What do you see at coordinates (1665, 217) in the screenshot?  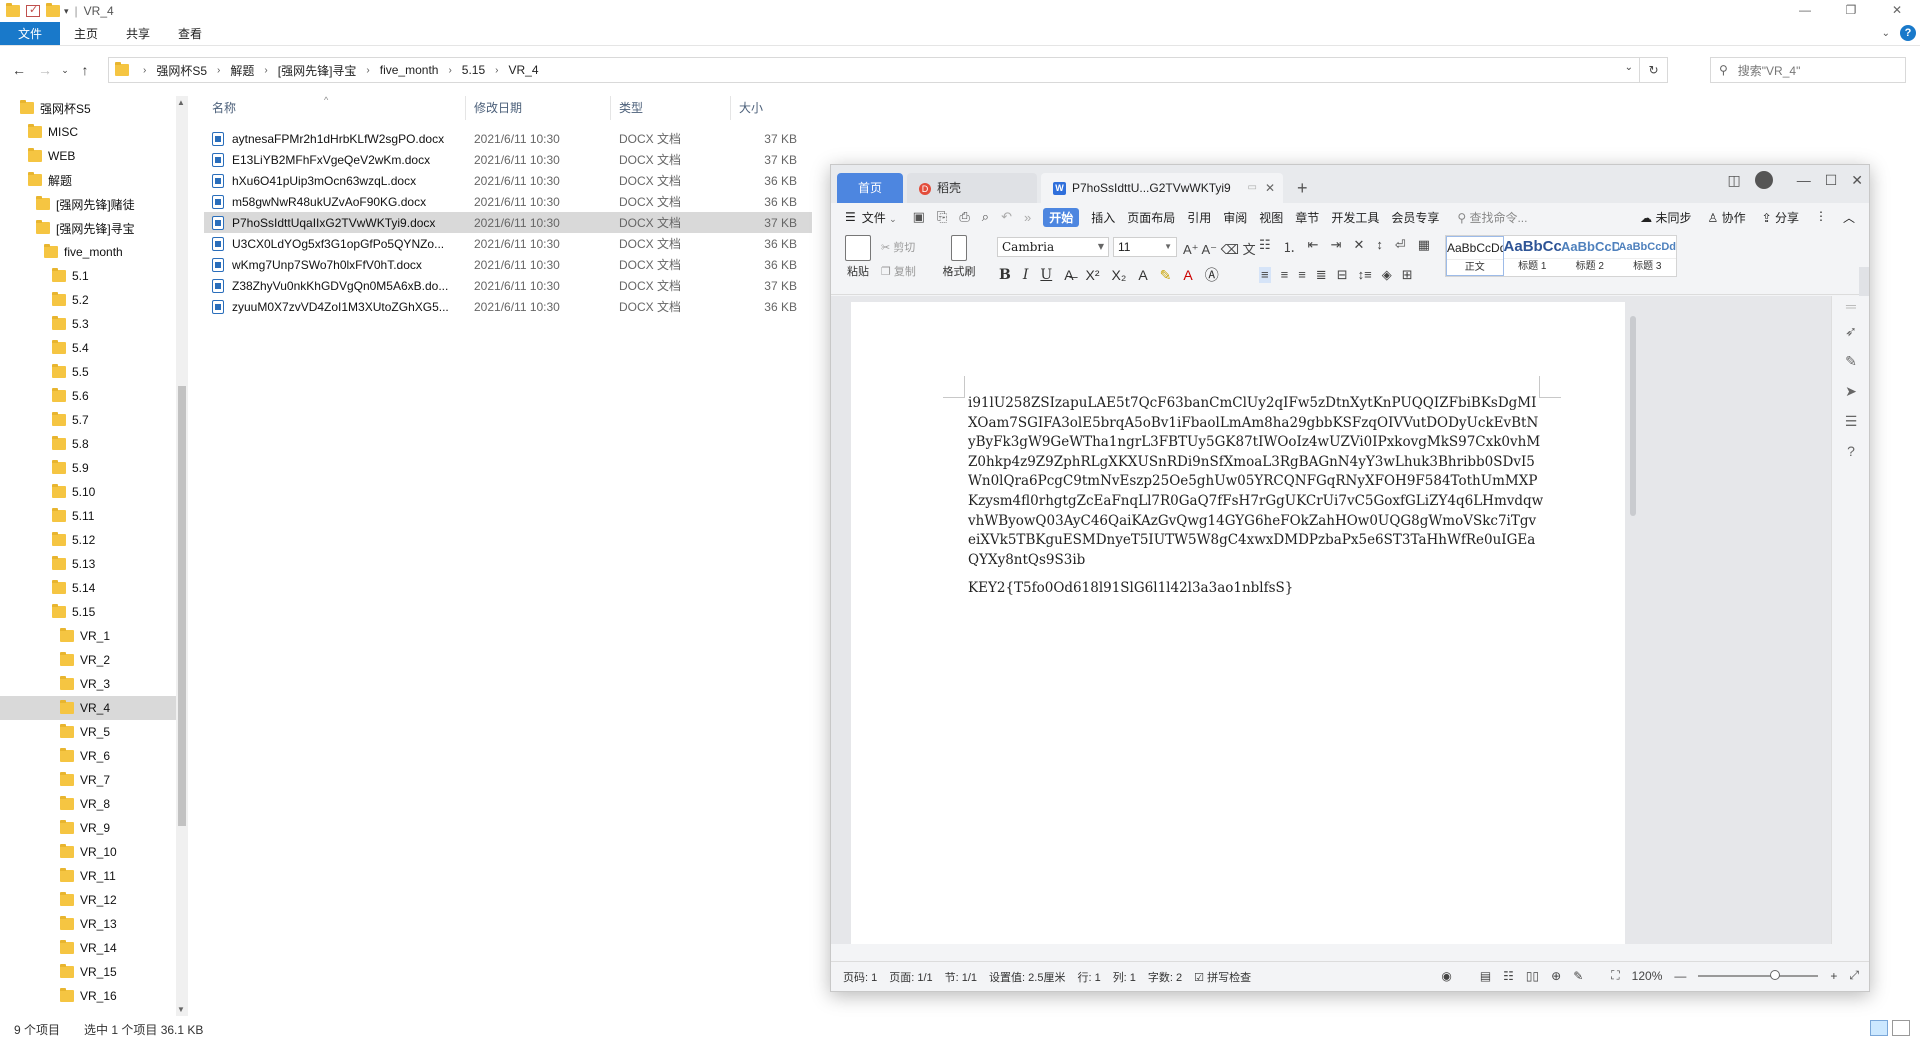 I see `sync-button: ☁ 未同步` at bounding box center [1665, 217].